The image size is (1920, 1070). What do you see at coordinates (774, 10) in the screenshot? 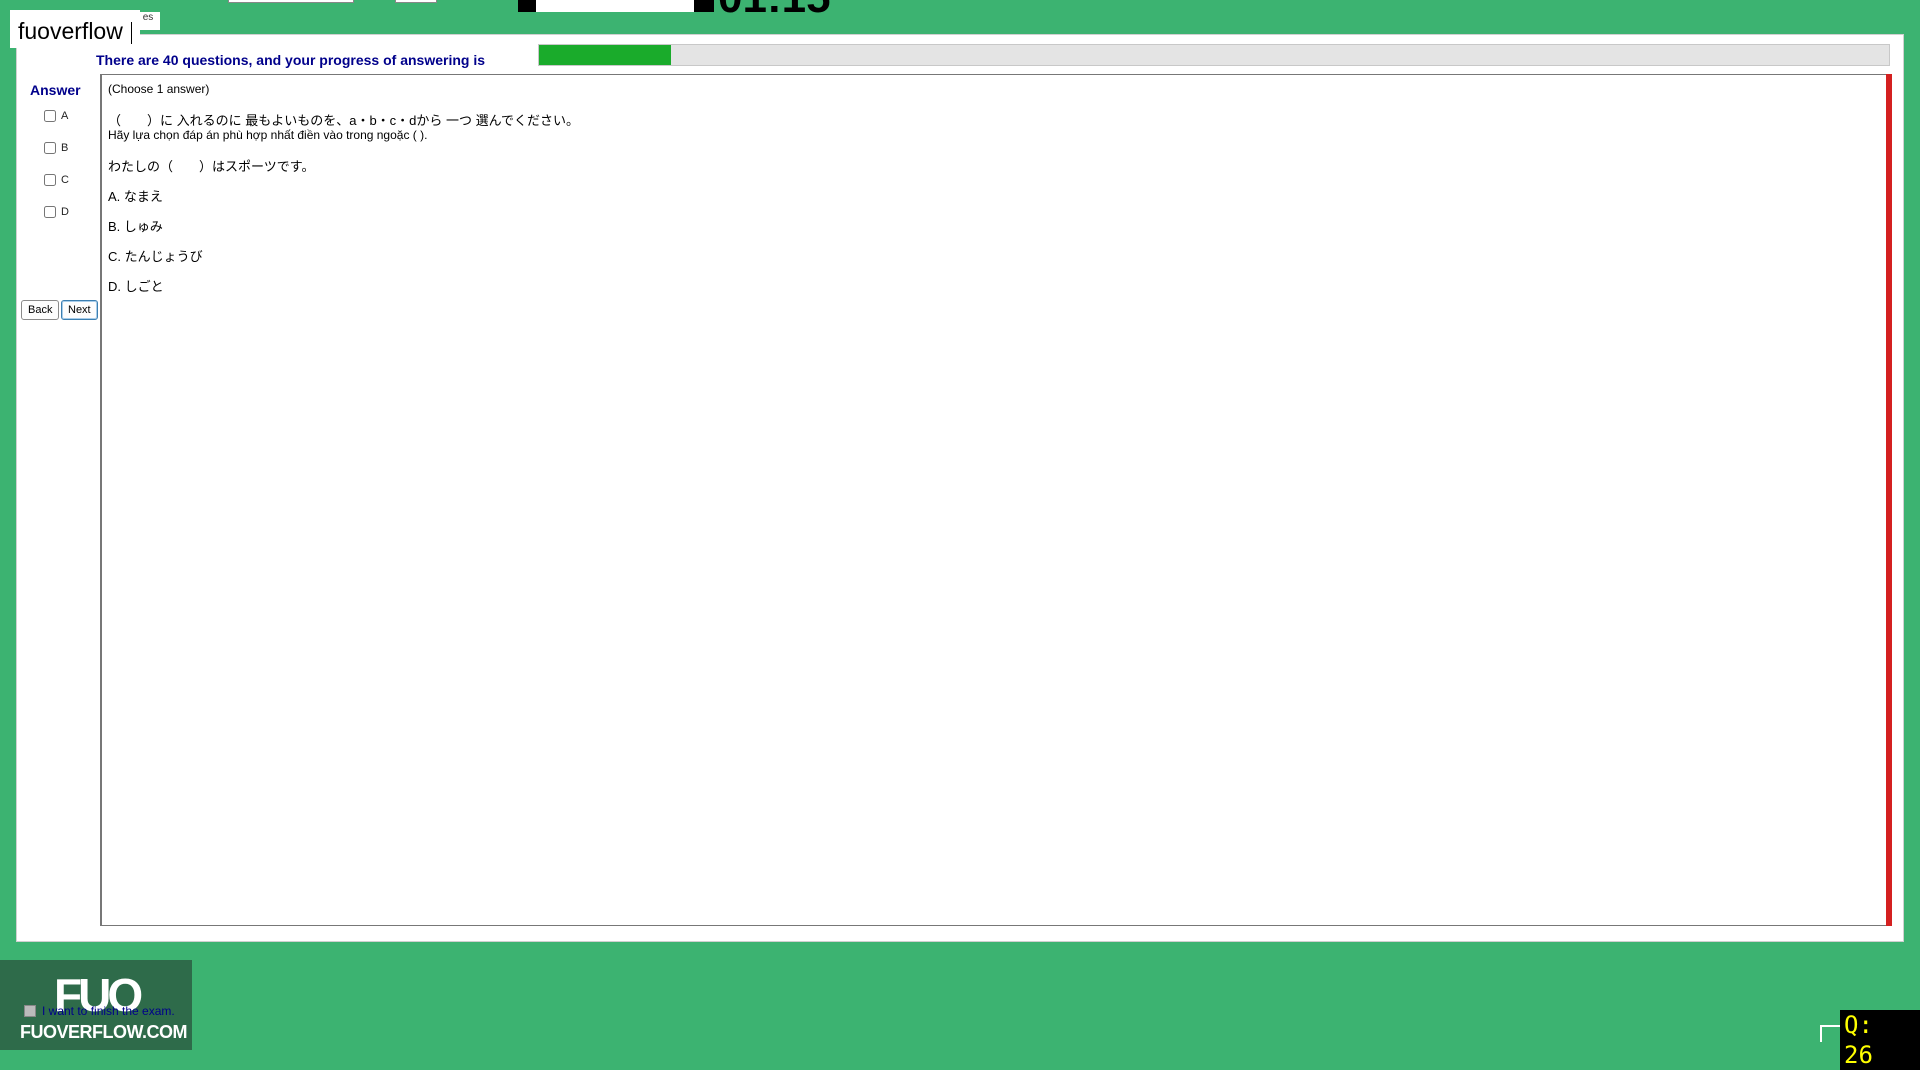
I see `timer-text: 01:15` at bounding box center [774, 10].